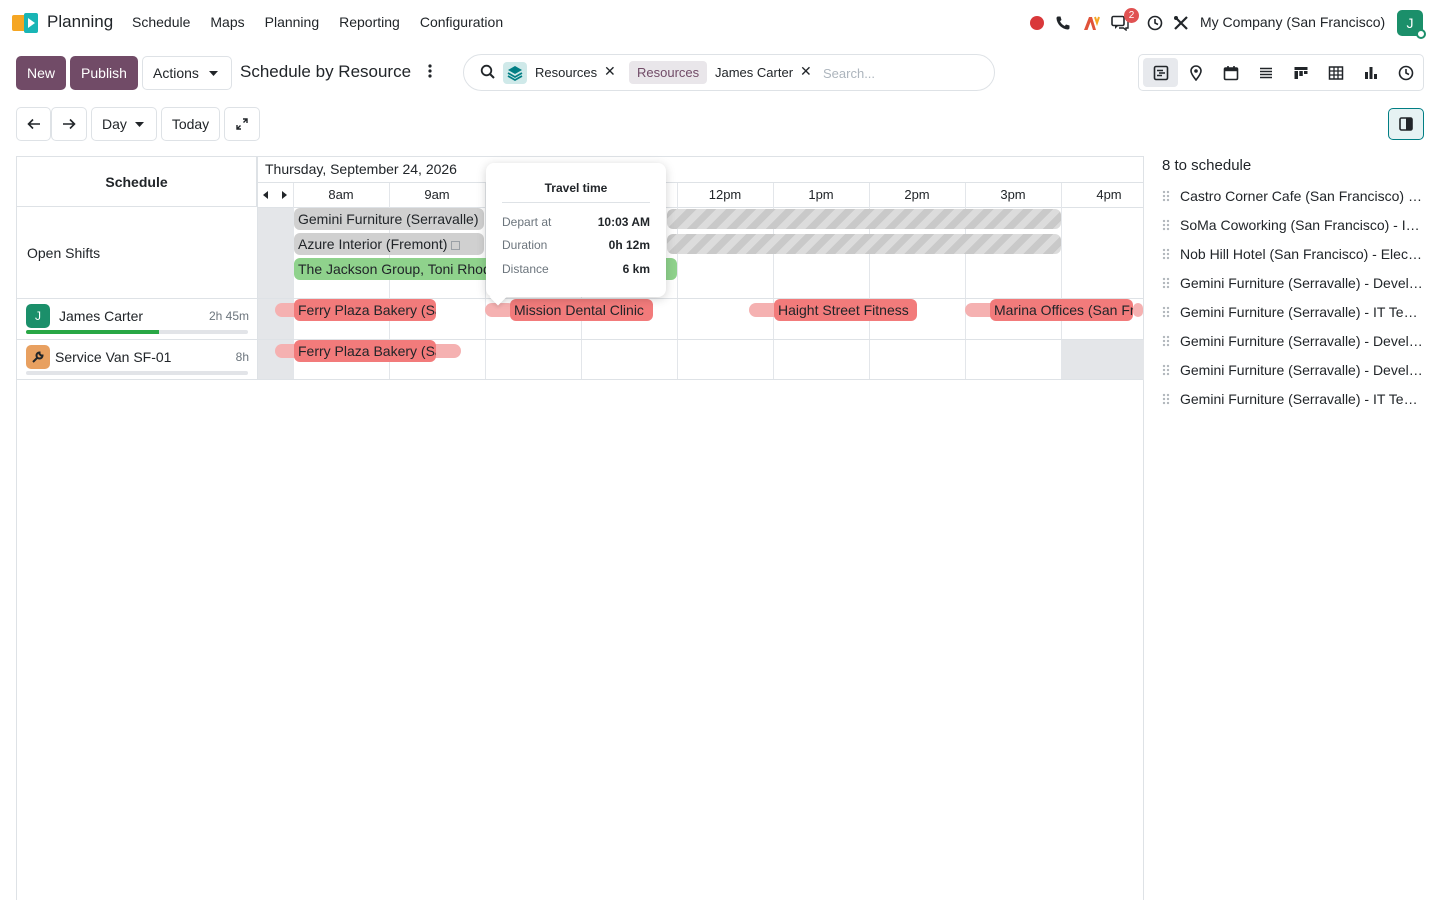 This screenshot has height=900, width=1440. Describe the element at coordinates (515, 73) in the screenshot. I see `layers-icon` at that location.